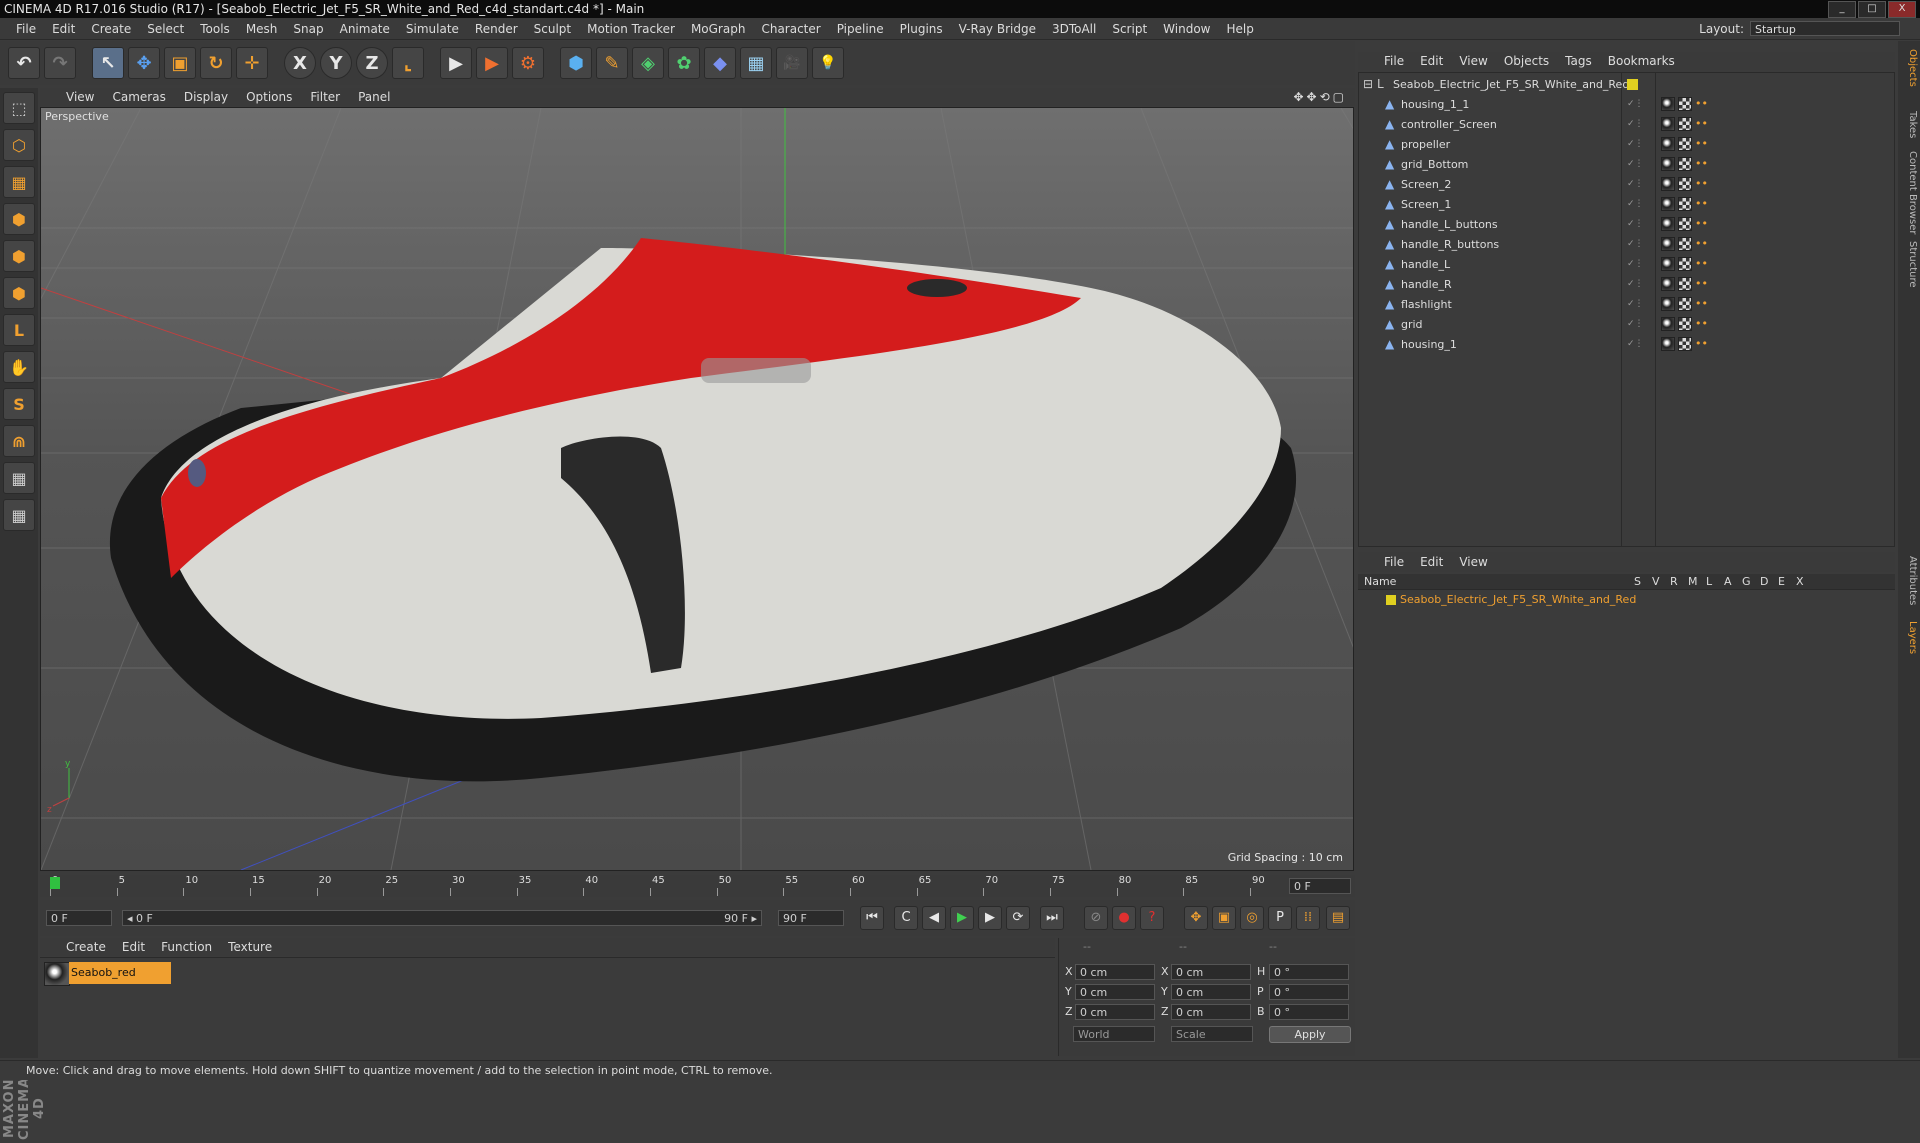 The image size is (1920, 1143). I want to click on minimize-button: _, so click(1842, 9).